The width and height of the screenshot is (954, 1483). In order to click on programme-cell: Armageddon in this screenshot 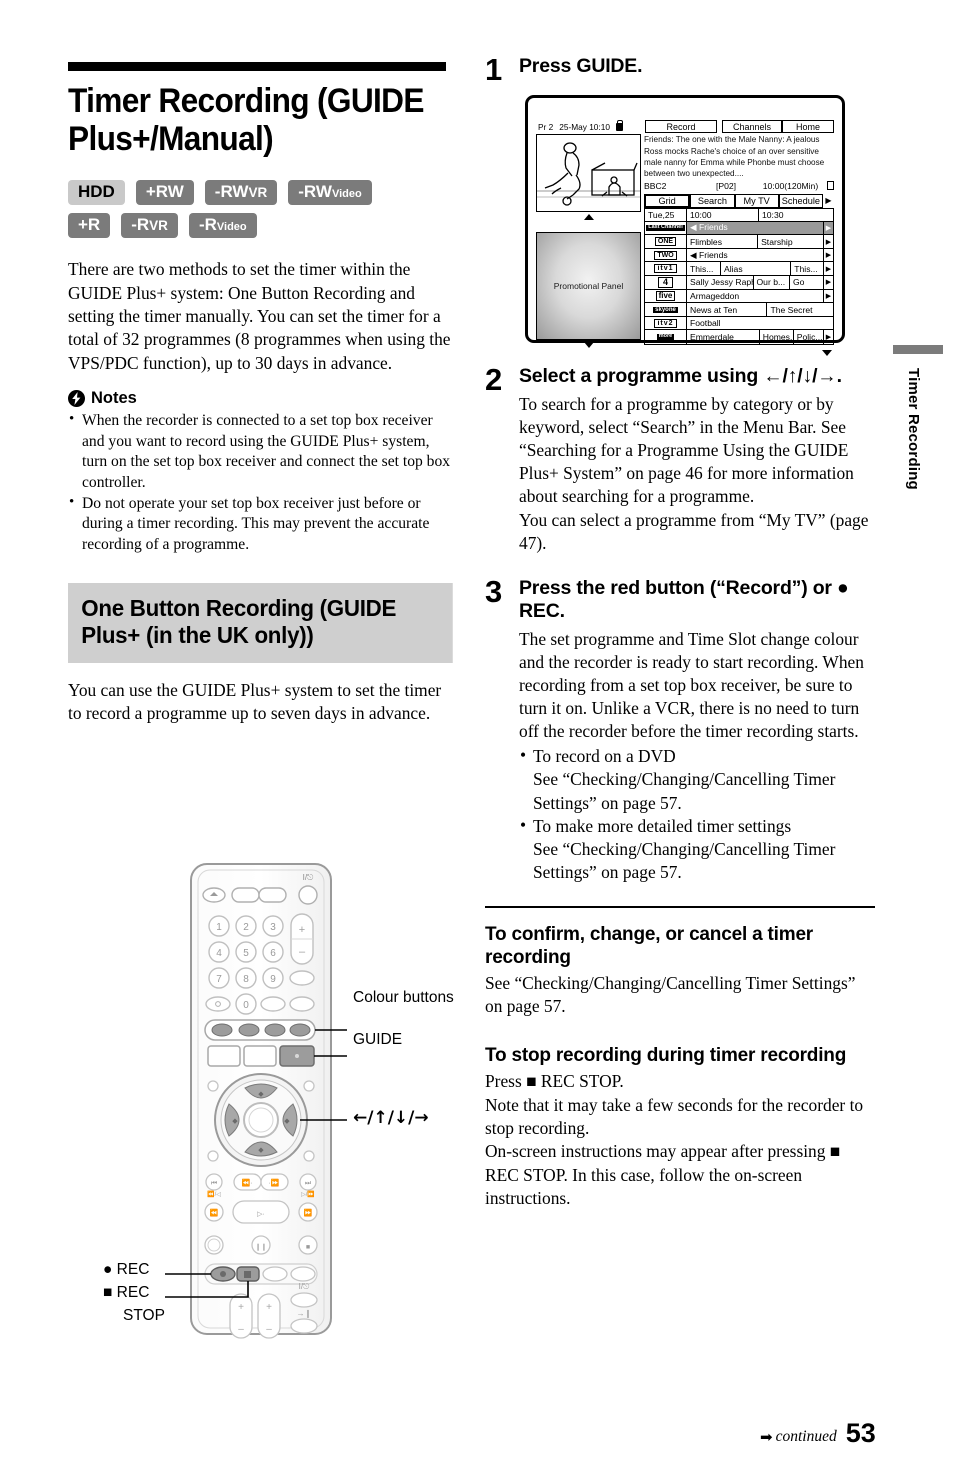, I will do `click(755, 296)`.